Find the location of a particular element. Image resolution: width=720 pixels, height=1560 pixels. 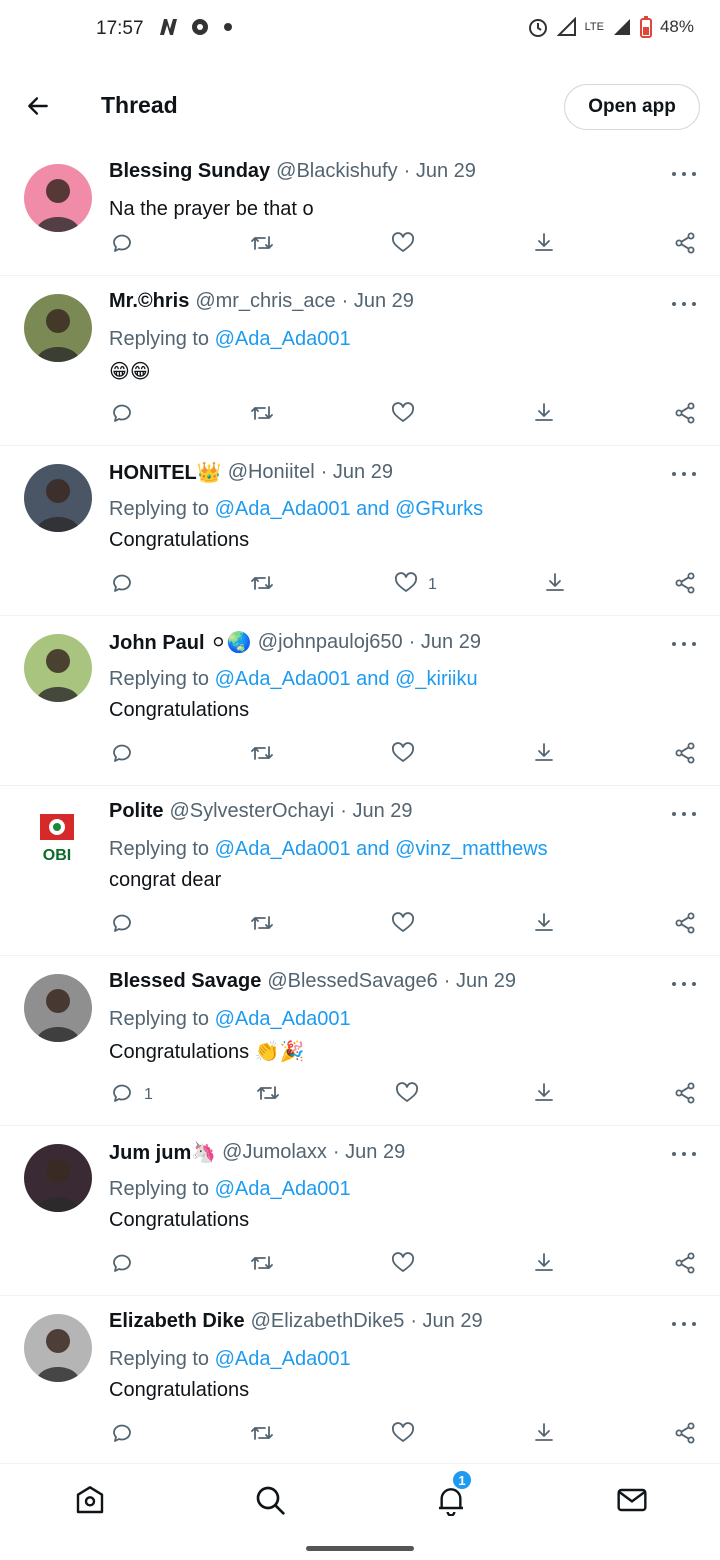

reply-mentions: @Ada_Ada001 and @_kiriiku is located at coordinates (346, 679).